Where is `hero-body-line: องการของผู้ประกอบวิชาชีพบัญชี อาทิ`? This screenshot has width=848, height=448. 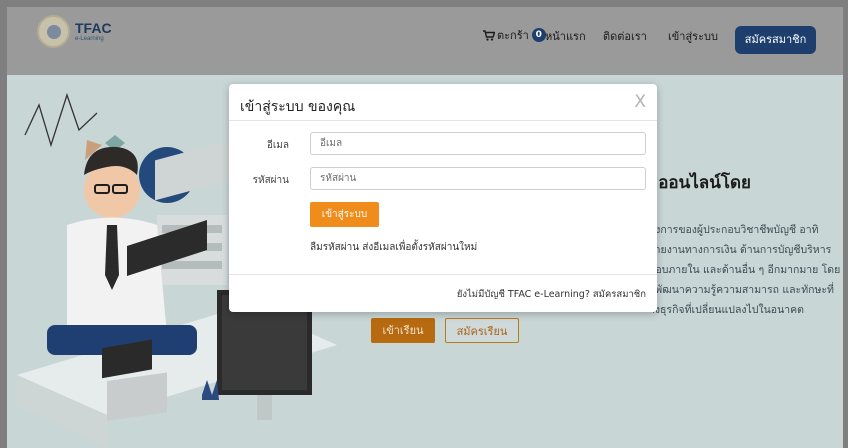 hero-body-line: องการของผู้ประกอบวิชาชีพบัญชี อาทิ is located at coordinates (734, 230).